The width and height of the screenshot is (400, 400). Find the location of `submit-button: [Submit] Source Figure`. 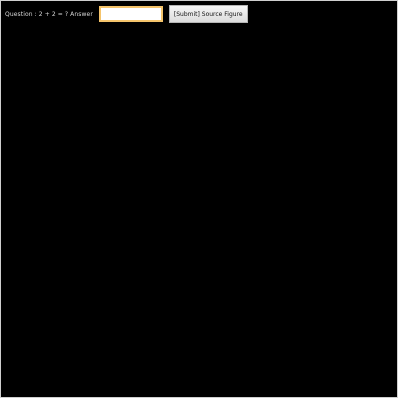

submit-button: [Submit] Source Figure is located at coordinates (208, 14).